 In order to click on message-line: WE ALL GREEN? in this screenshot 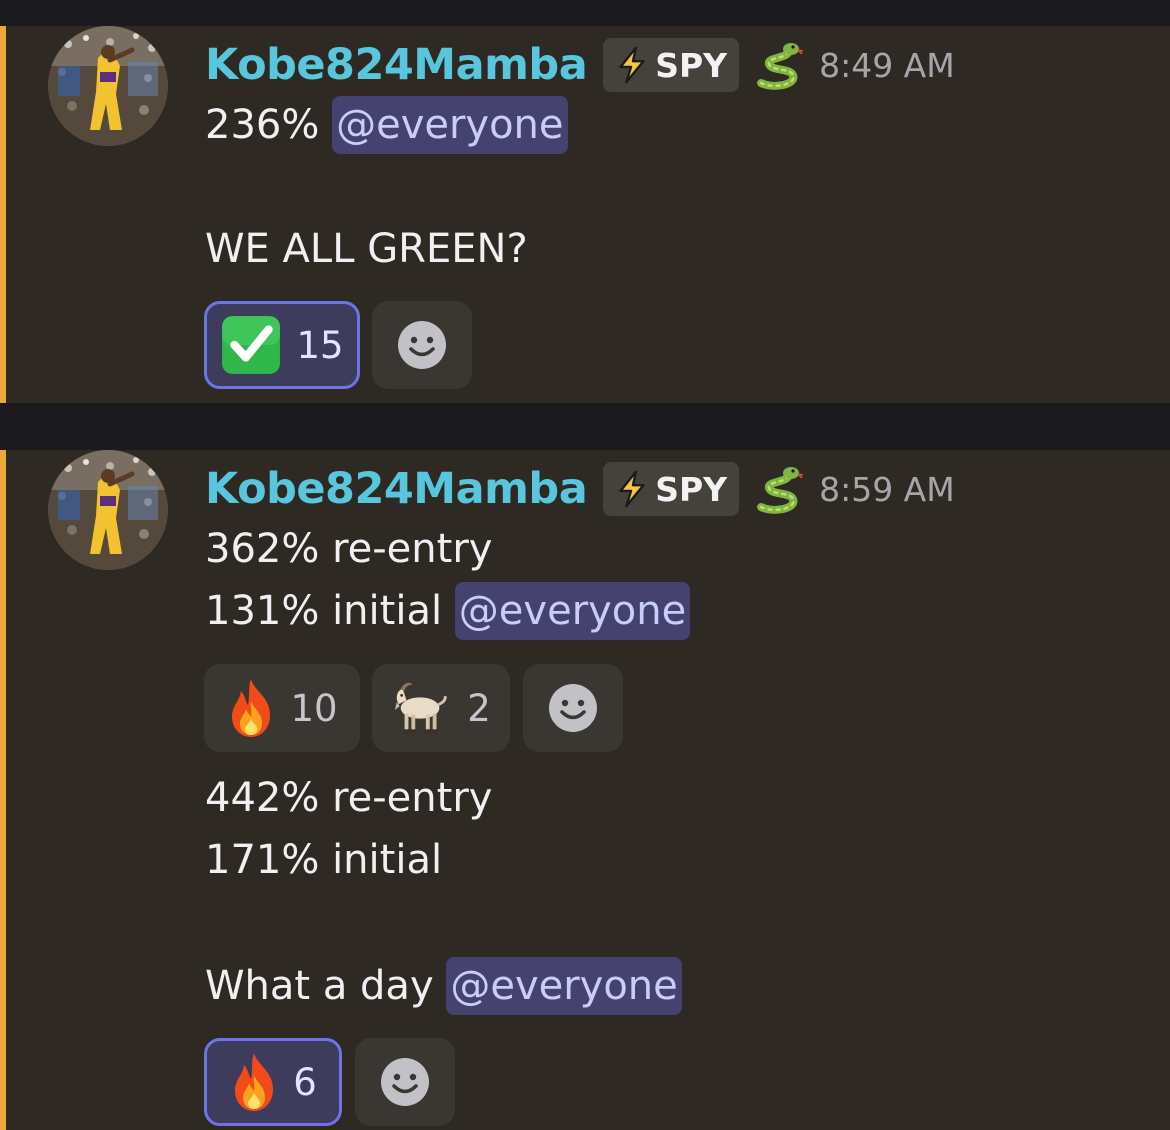, I will do `click(366, 249)`.